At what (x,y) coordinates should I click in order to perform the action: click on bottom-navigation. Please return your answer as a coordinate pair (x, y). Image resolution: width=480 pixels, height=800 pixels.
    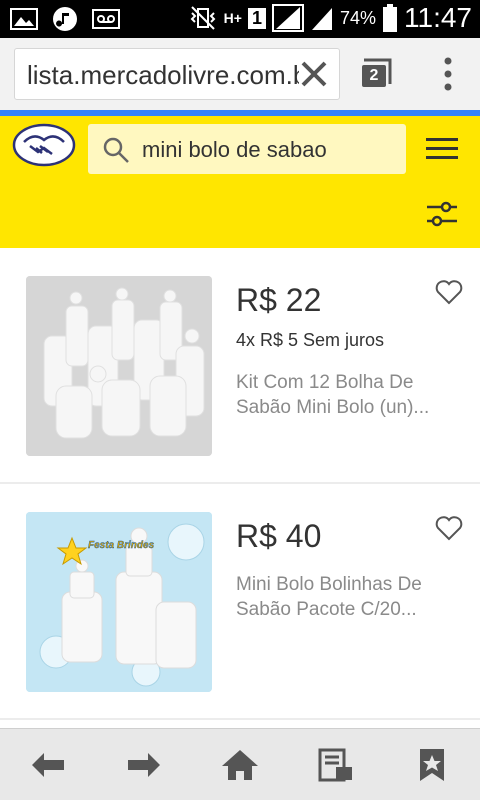
    Looking at the image, I should click on (240, 764).